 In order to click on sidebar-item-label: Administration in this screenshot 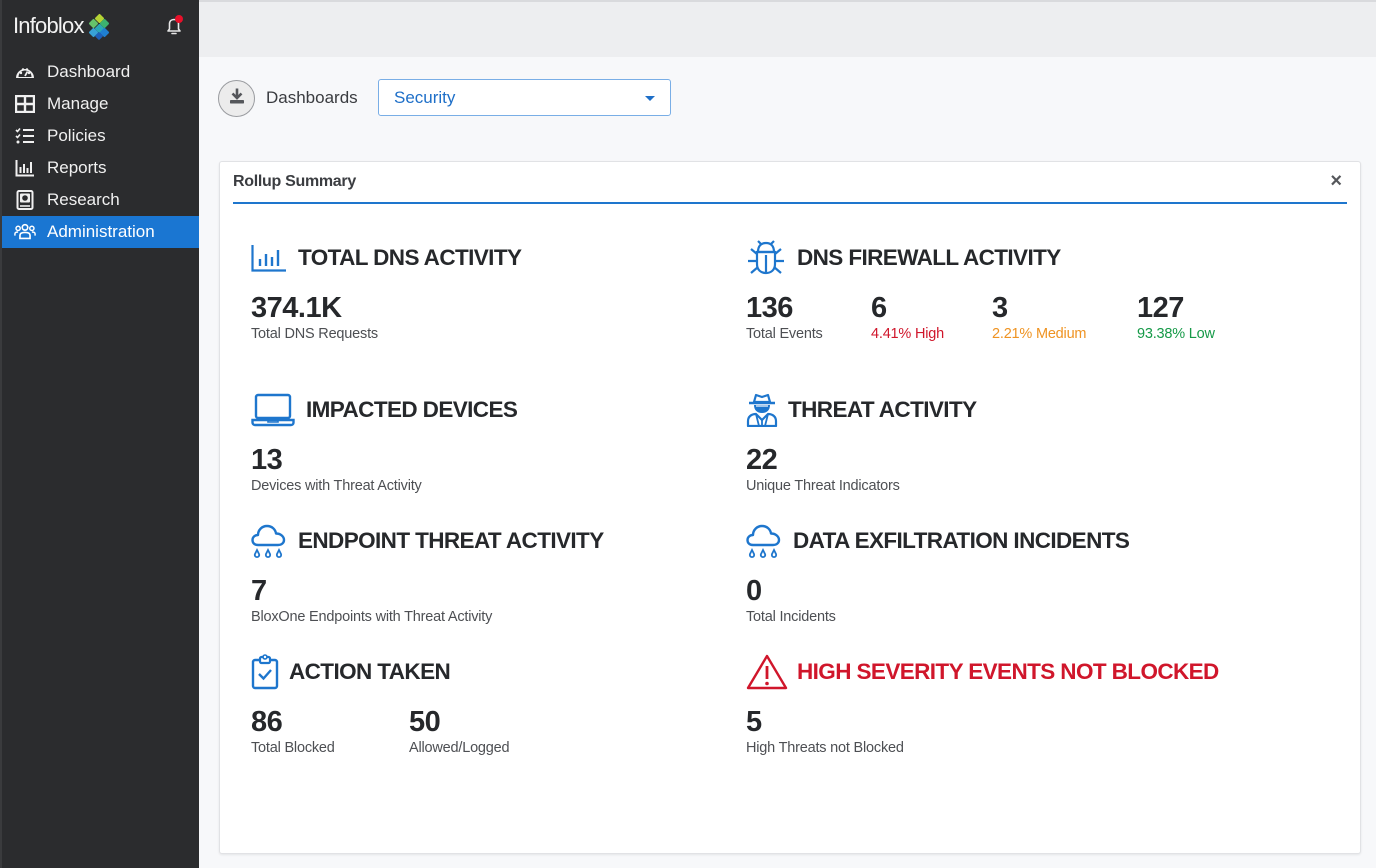, I will do `click(101, 231)`.